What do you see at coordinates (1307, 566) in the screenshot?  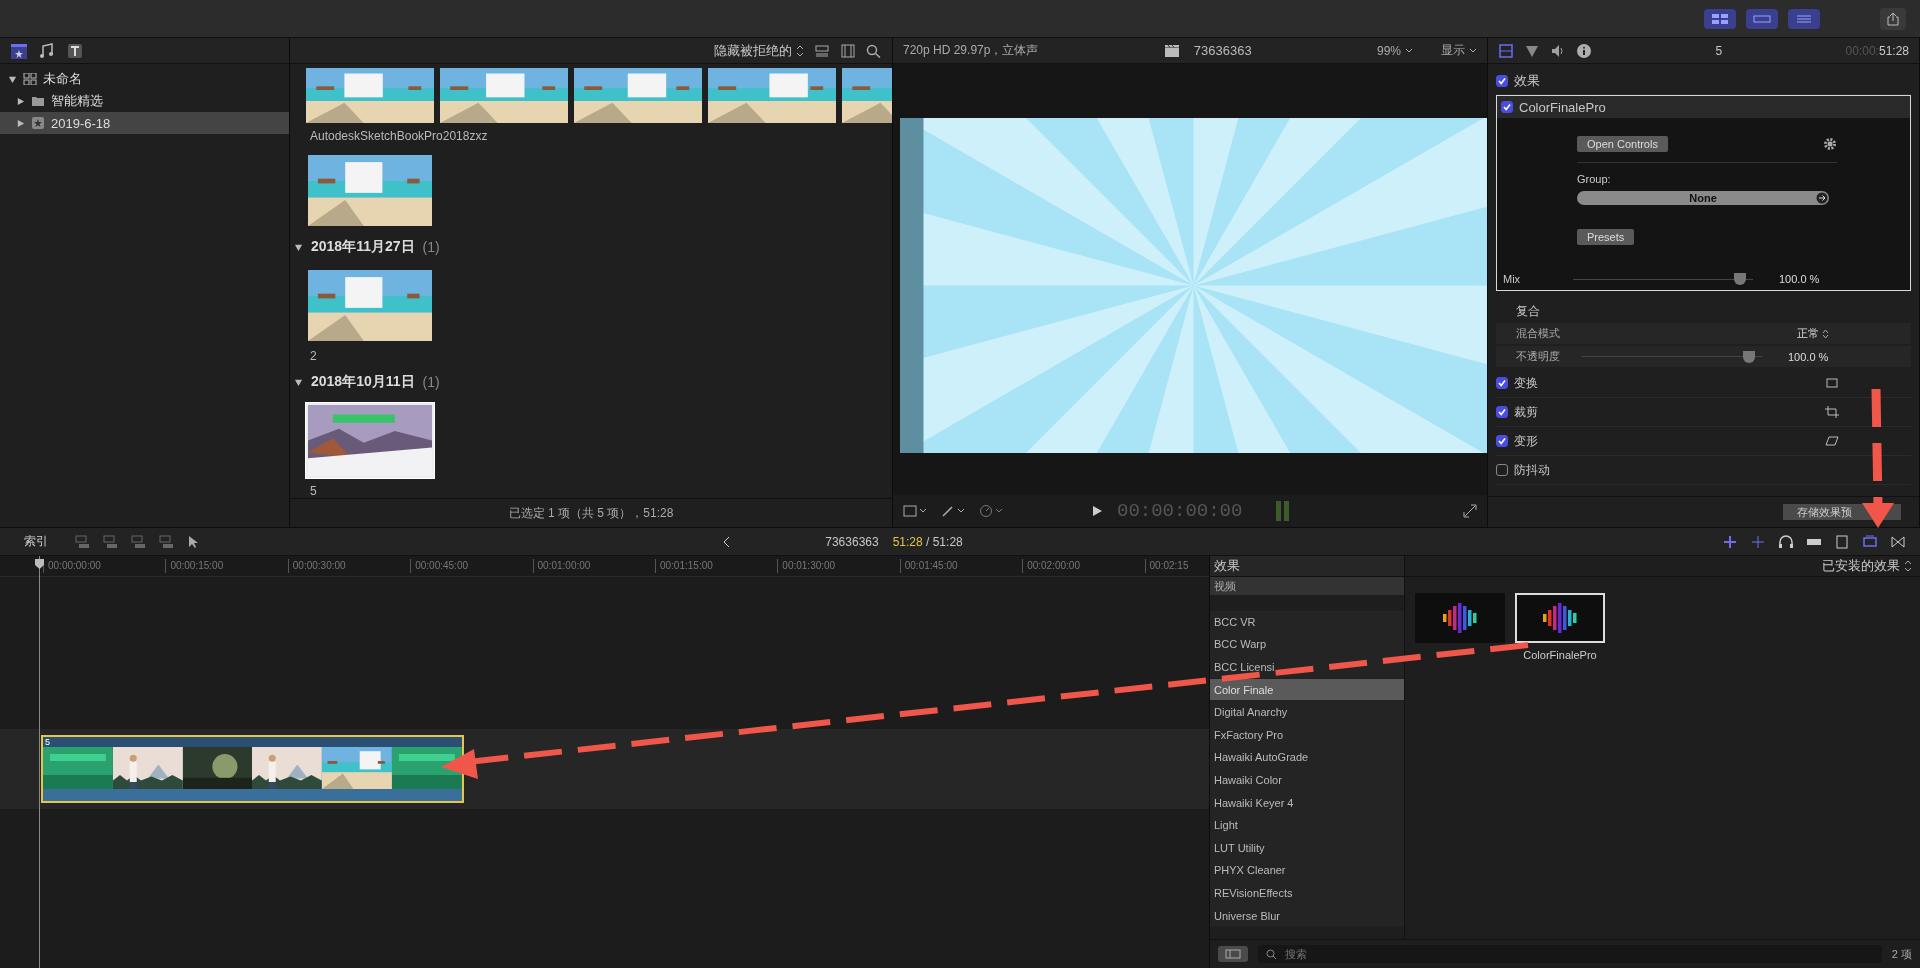 I see `panel-title: 效果` at bounding box center [1307, 566].